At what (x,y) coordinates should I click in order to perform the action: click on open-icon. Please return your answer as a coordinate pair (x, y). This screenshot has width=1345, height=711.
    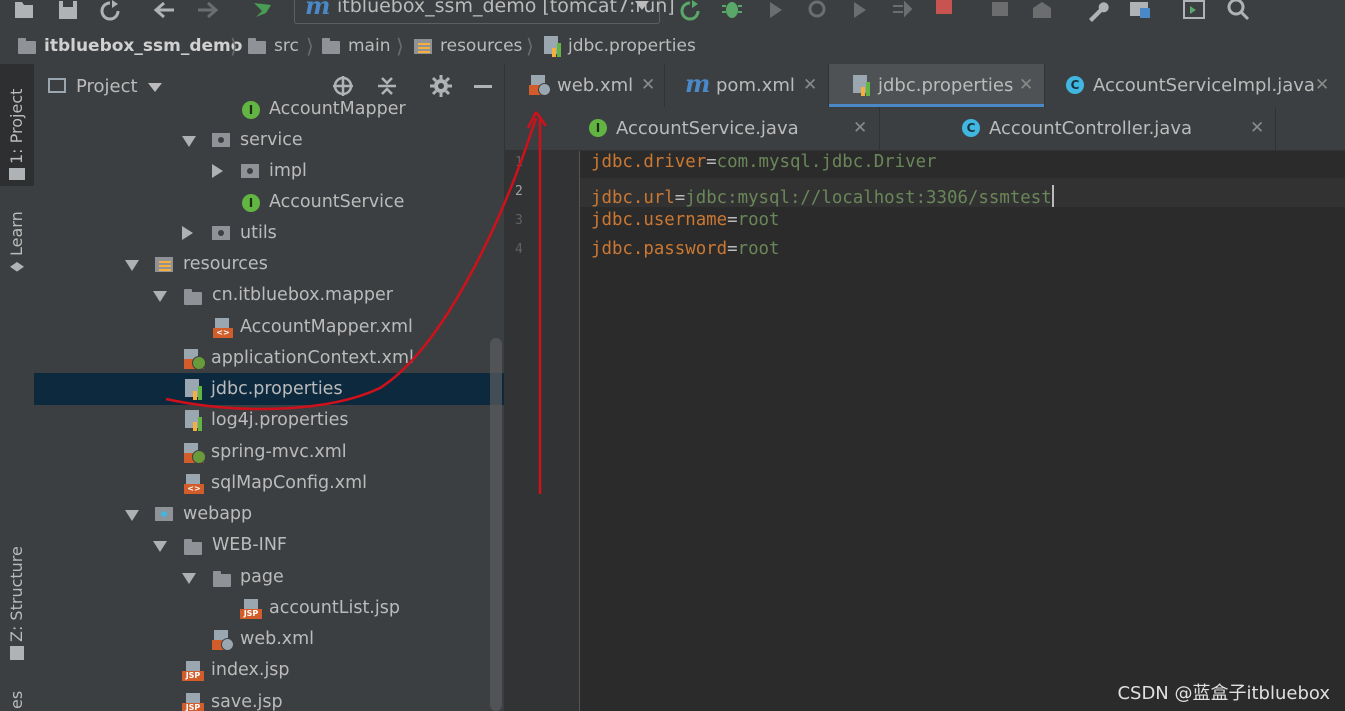
    Looking at the image, I should click on (24, 11).